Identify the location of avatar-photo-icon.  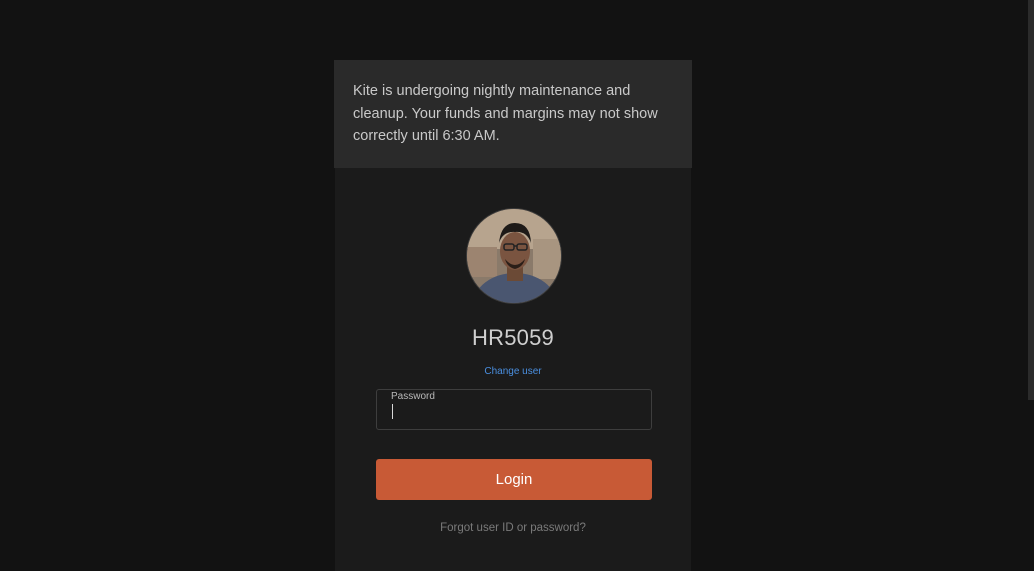
(514, 256).